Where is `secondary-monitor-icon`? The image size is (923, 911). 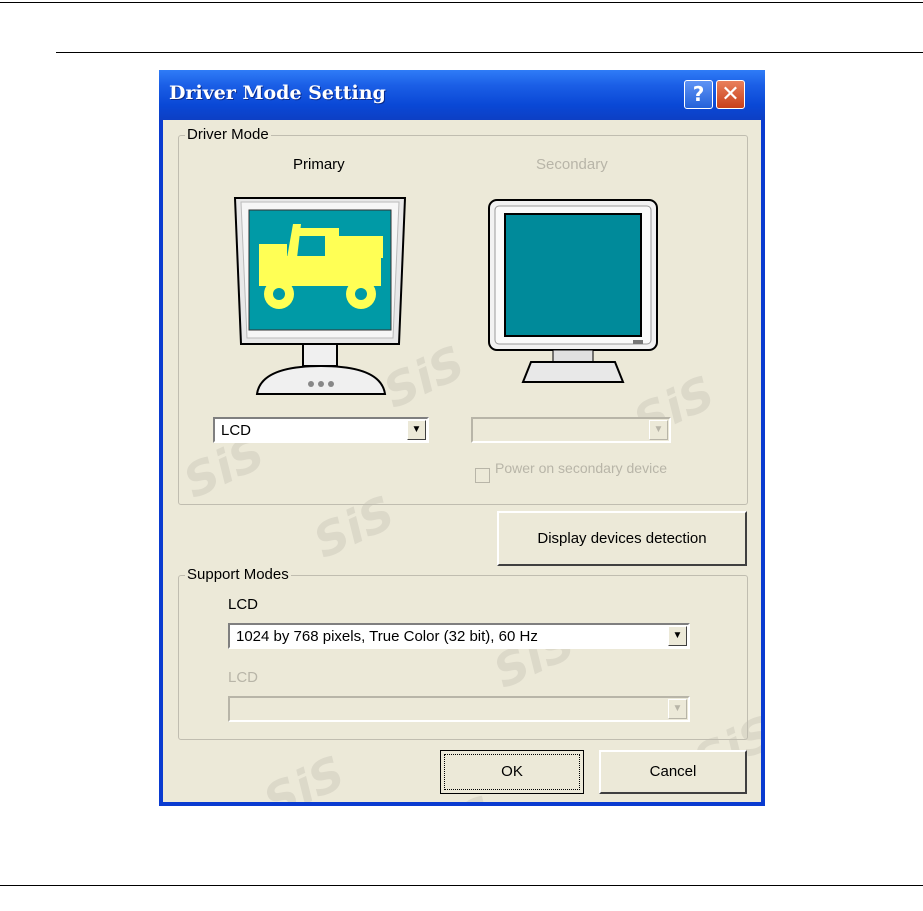 secondary-monitor-icon is located at coordinates (573, 291).